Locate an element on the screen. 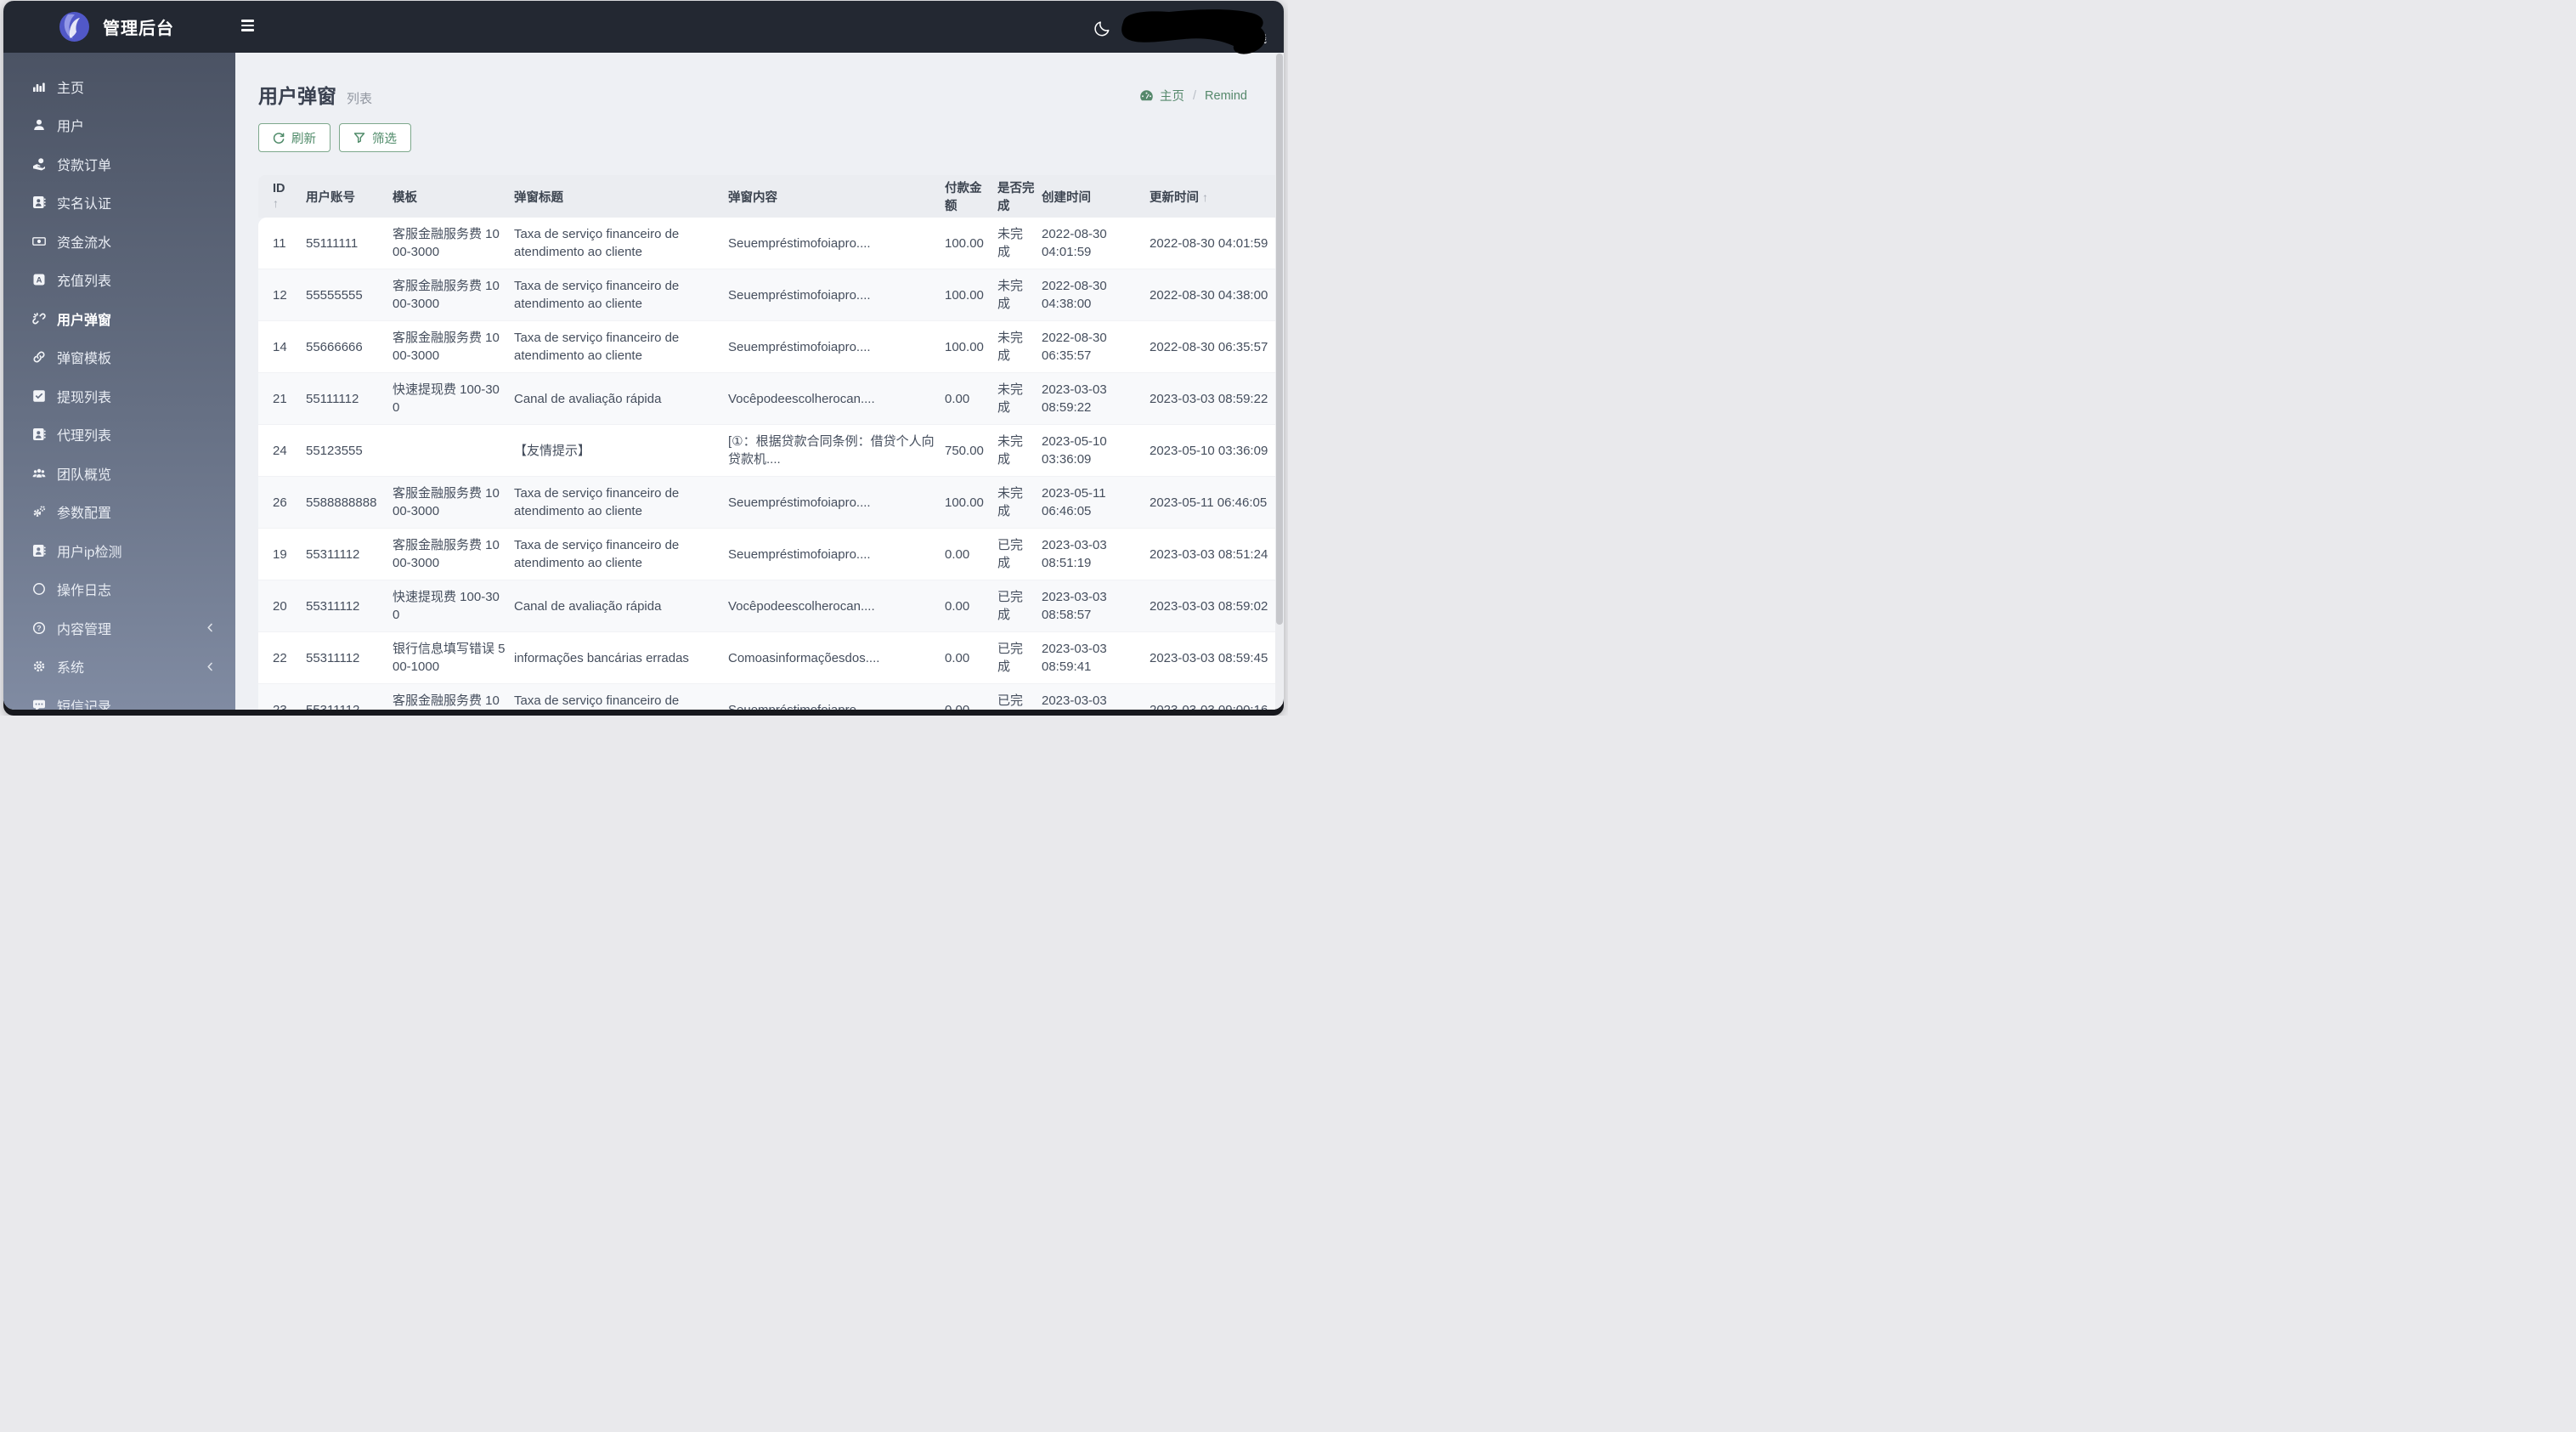 The width and height of the screenshot is (2576, 1432). sidebar-brand: 管理后台 is located at coordinates (119, 27).